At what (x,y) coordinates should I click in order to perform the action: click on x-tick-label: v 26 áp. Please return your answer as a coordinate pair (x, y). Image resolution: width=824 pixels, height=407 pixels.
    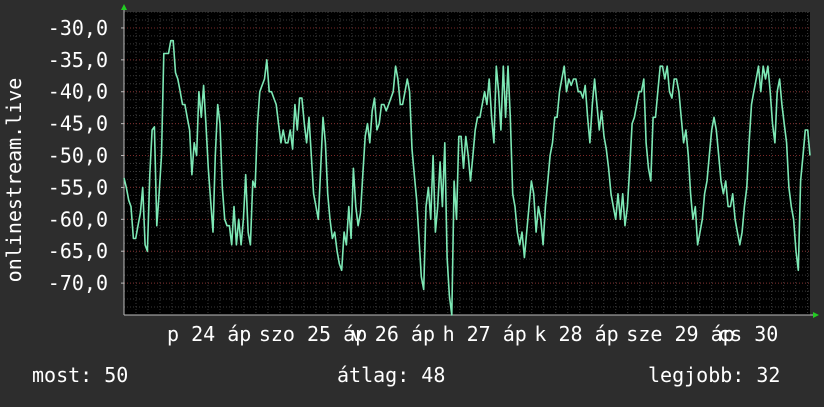
    Looking at the image, I should click on (393, 334).